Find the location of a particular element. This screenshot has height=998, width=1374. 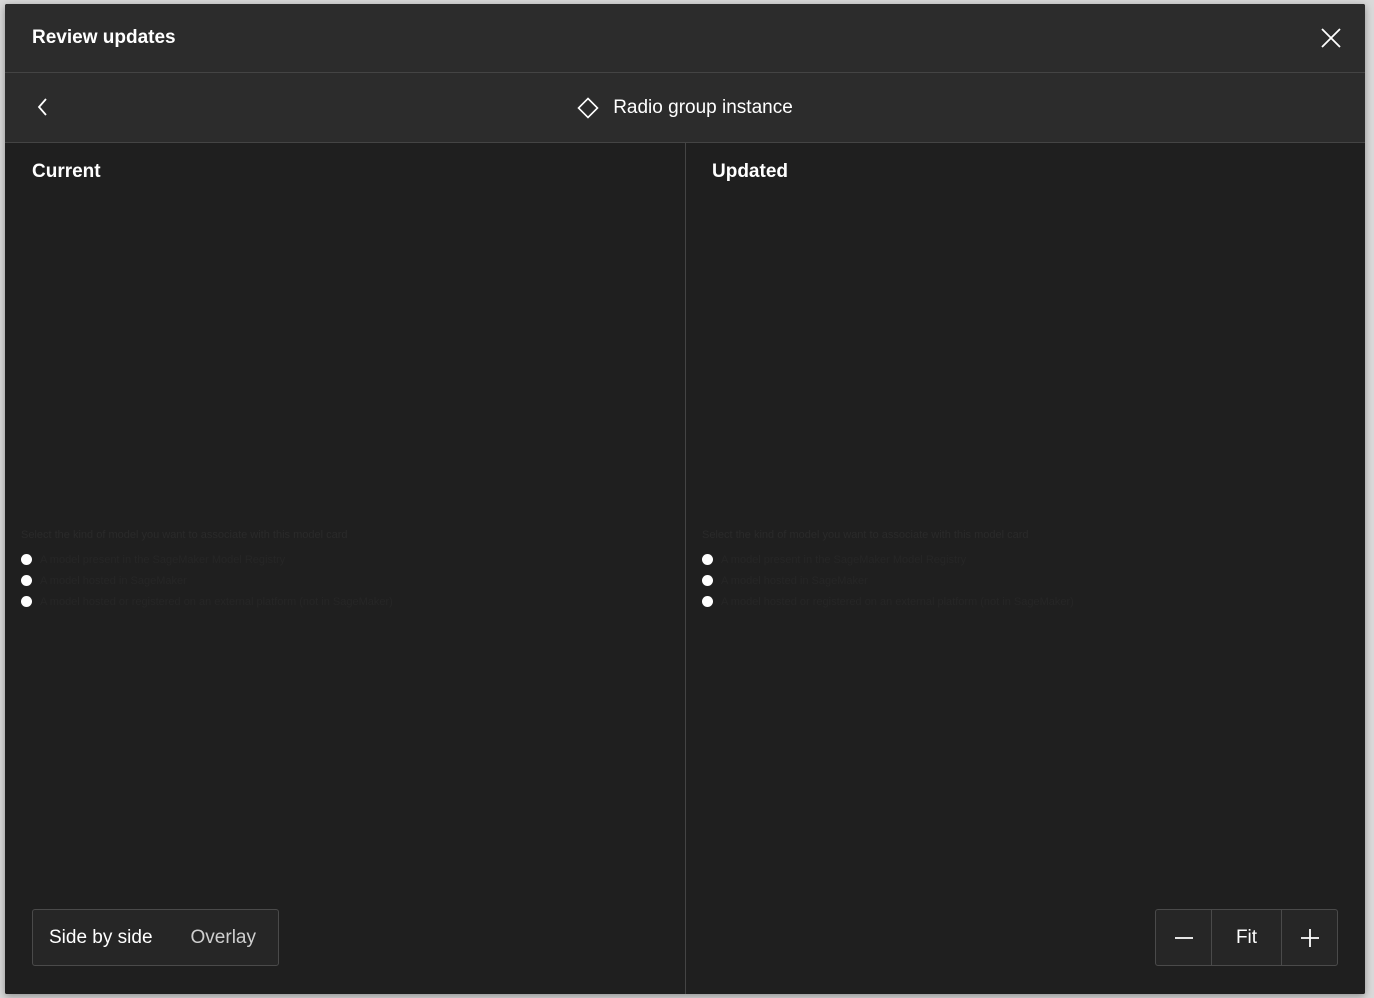

zoom-controls: Fit is located at coordinates (1246, 937).